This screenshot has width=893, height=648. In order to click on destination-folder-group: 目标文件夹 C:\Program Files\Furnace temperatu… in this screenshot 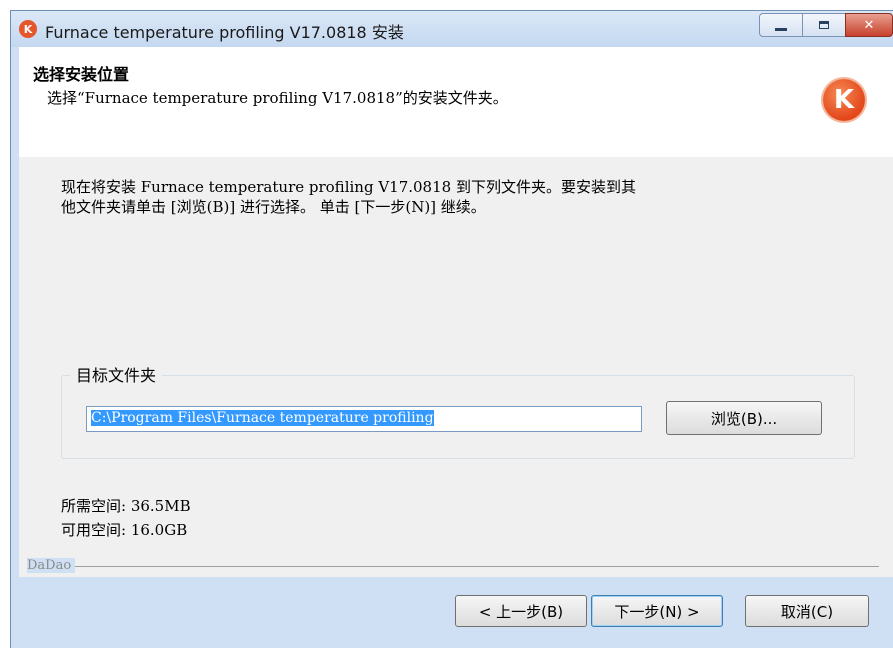, I will do `click(458, 410)`.